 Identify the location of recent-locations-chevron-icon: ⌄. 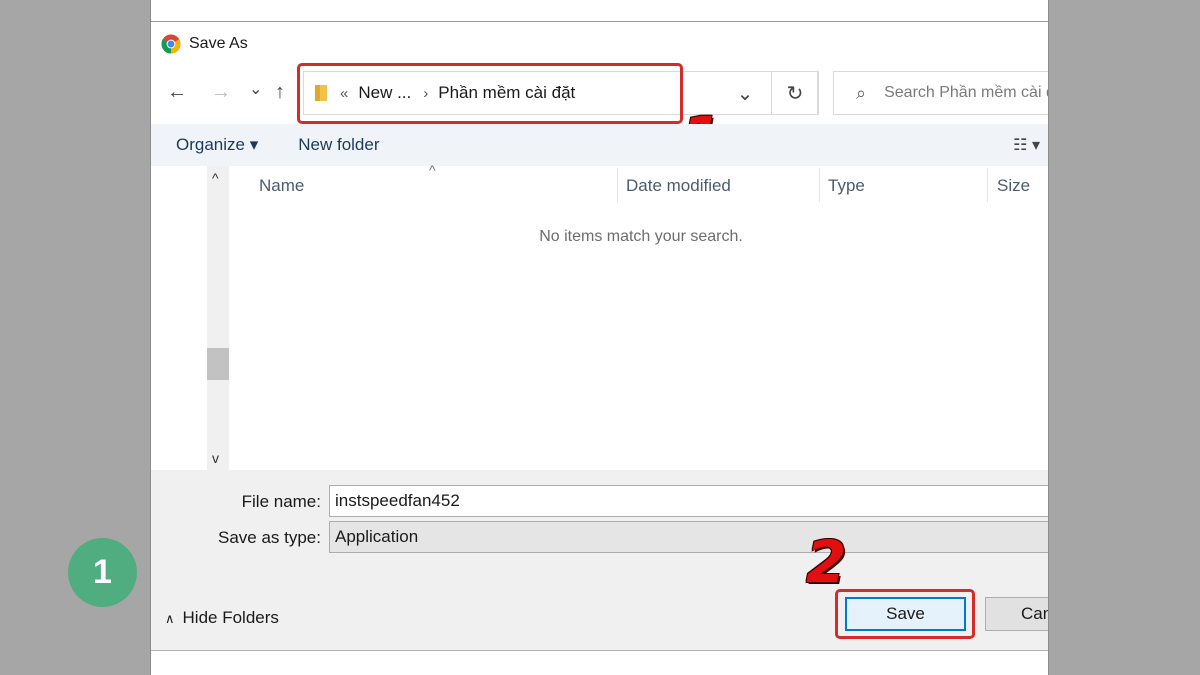
(255, 90).